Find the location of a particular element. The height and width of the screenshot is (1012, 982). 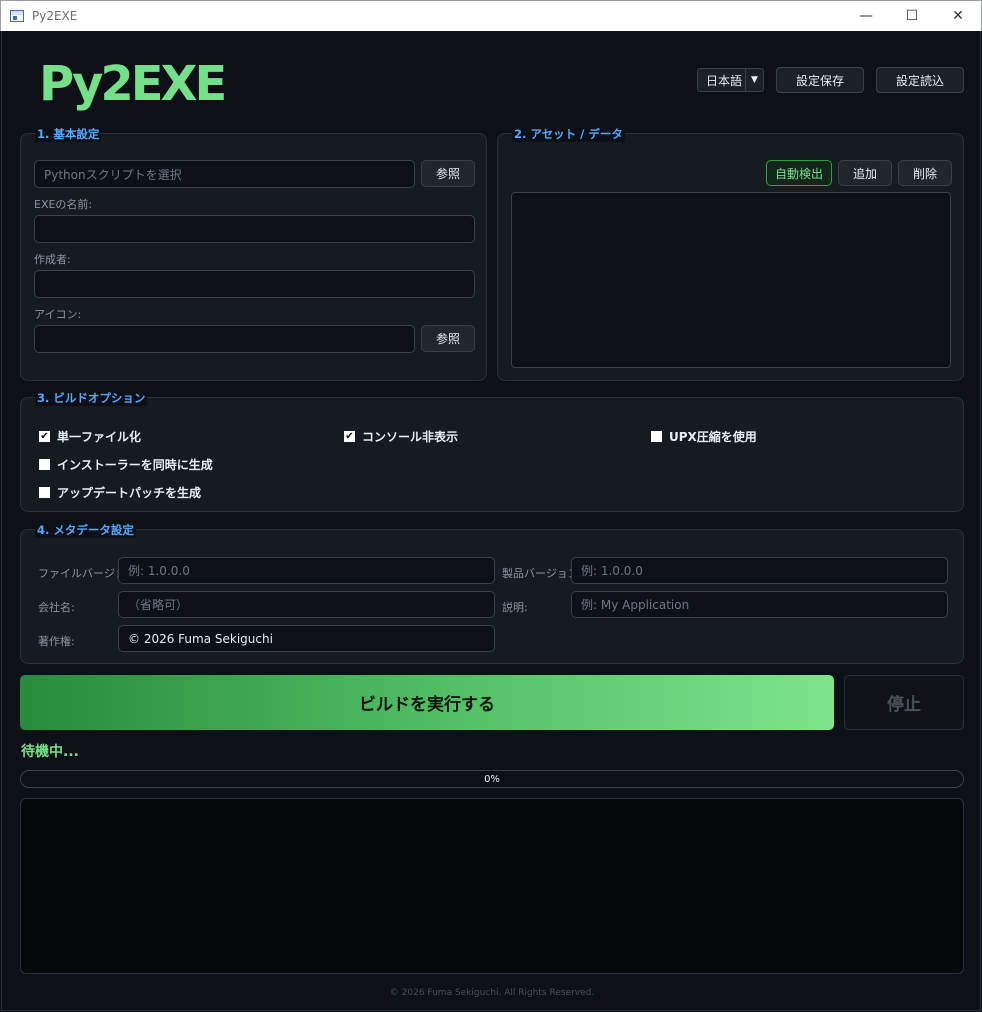

product-version-input: 例: 1.0.0.0 is located at coordinates (759, 570).